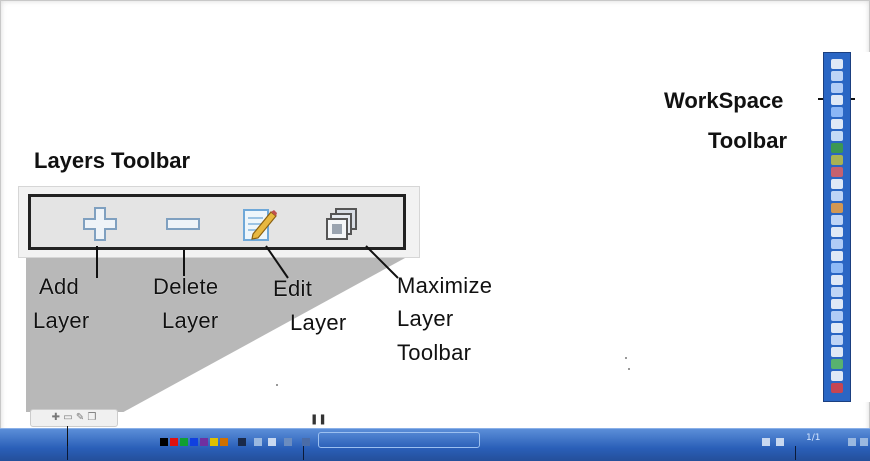 This screenshot has width=870, height=461. Describe the element at coordinates (97, 262) in the screenshot. I see `add-layer-connector` at that location.